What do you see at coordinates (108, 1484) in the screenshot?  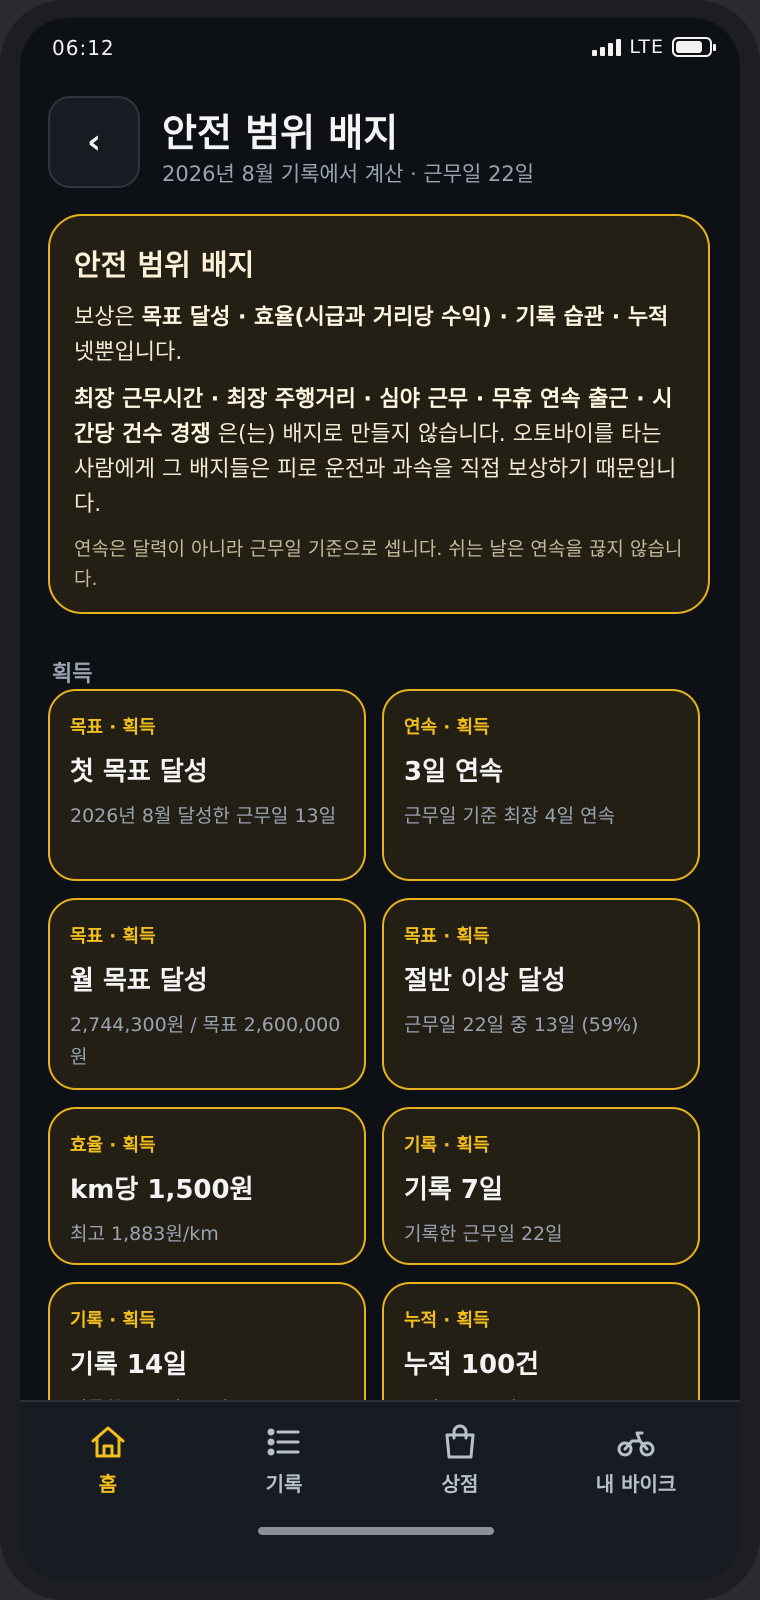 I see `nav-home-label: 홈` at bounding box center [108, 1484].